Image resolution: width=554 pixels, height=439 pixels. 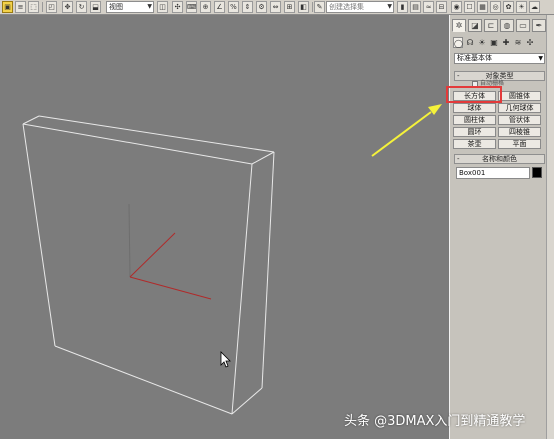 I want to click on align-icon: ⊞, so click(x=289, y=7).